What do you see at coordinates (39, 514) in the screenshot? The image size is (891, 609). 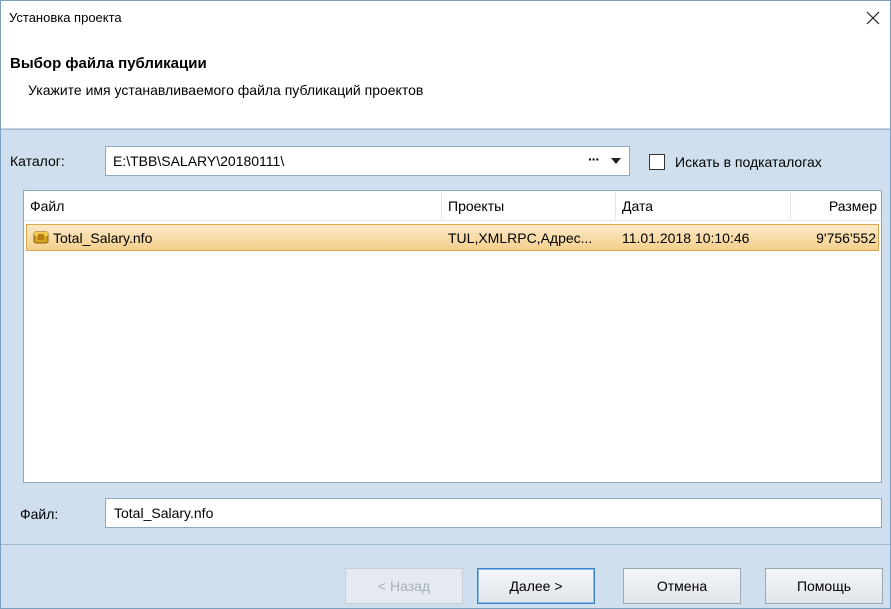 I see `file-label: Файл:` at bounding box center [39, 514].